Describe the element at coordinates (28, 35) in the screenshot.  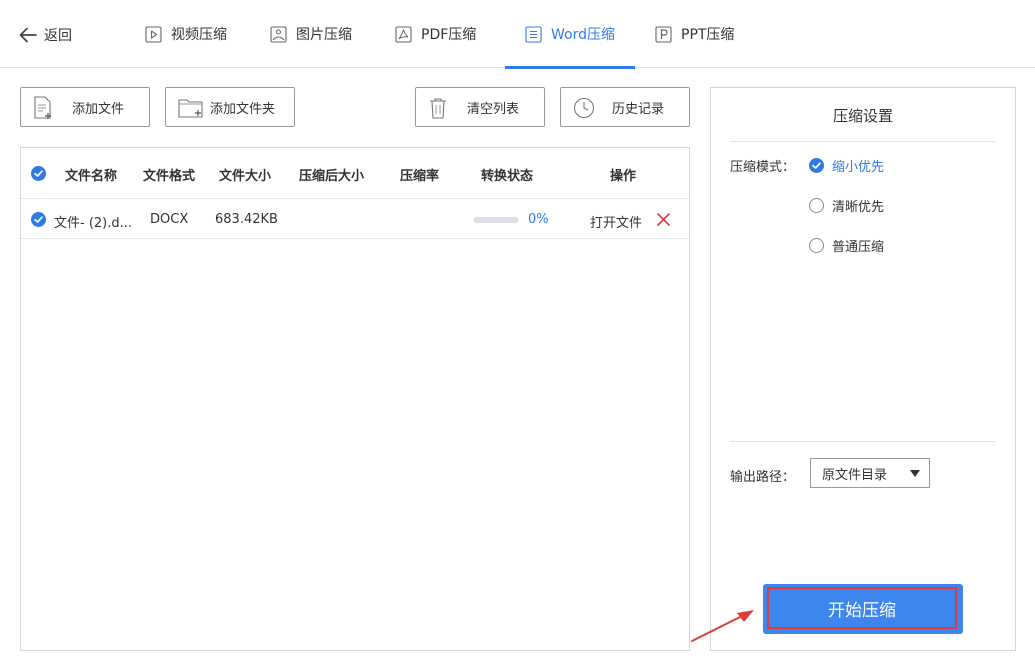
I see `arrow-left-icon` at that location.